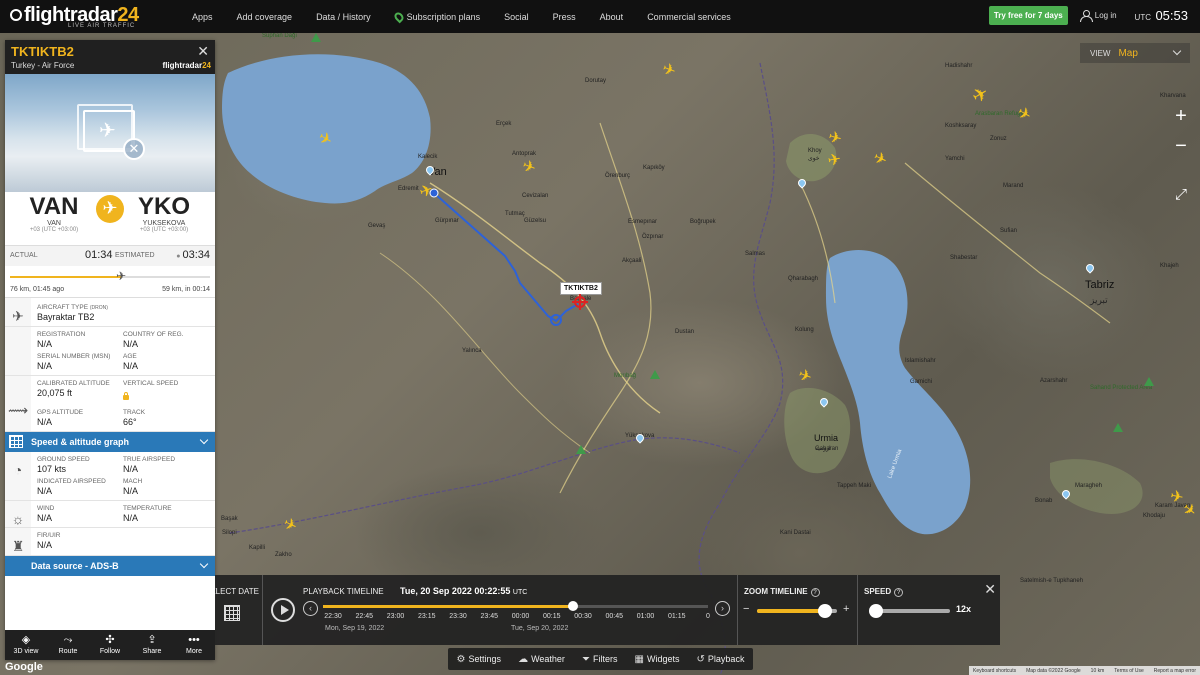 The image size is (1200, 675). Describe the element at coordinates (516, 17) in the screenshot. I see `nav-social: Social` at that location.